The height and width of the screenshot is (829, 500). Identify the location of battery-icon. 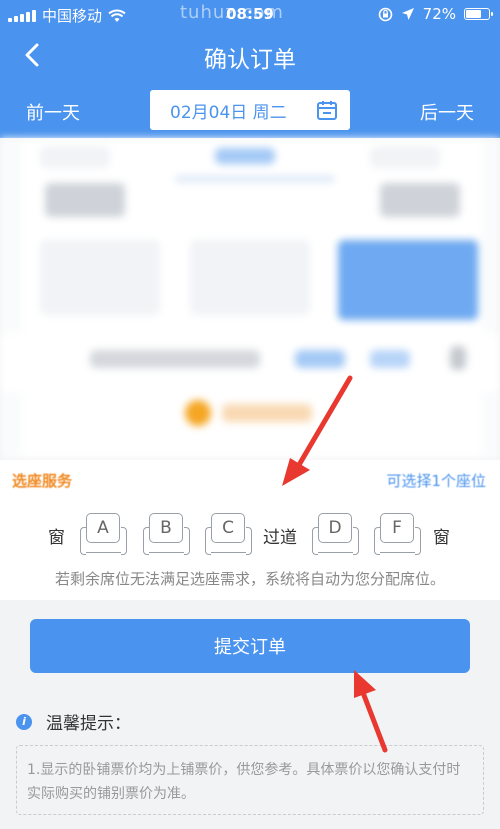
(478, 14).